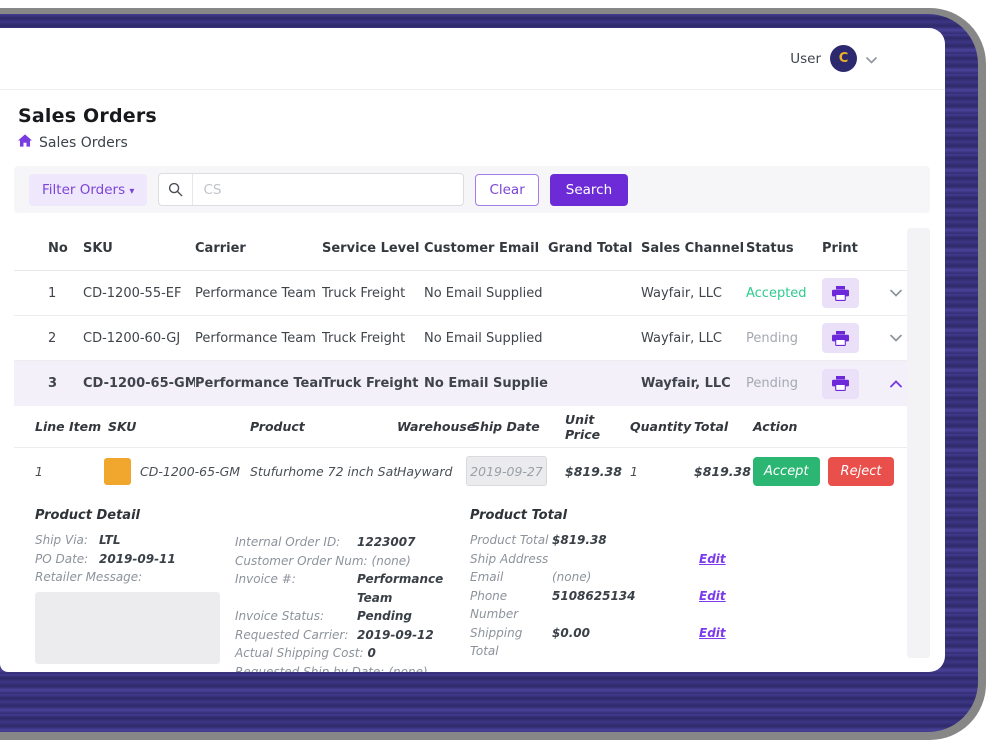 The image size is (992, 744). I want to click on edit-shipping-total-link: Edit, so click(804, 633).